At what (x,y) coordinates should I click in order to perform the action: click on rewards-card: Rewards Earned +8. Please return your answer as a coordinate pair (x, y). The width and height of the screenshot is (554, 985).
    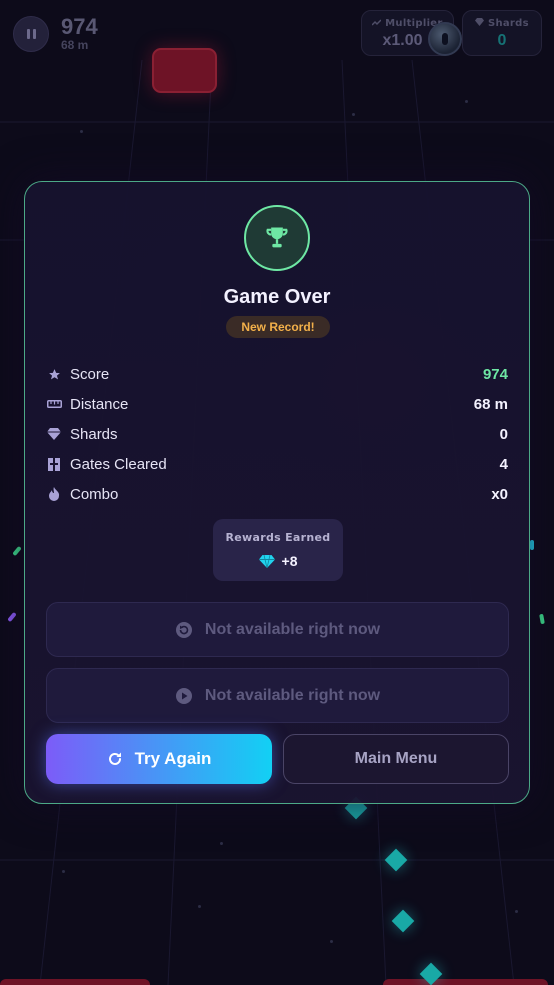
    Looking at the image, I should click on (278, 550).